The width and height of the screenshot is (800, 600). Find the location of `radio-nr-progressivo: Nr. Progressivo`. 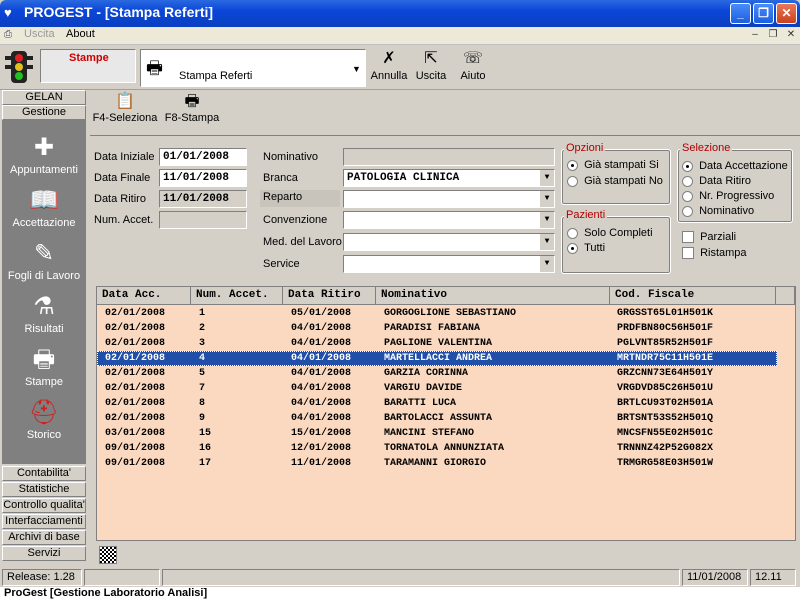

radio-nr-progressivo: Nr. Progressivo is located at coordinates (728, 196).